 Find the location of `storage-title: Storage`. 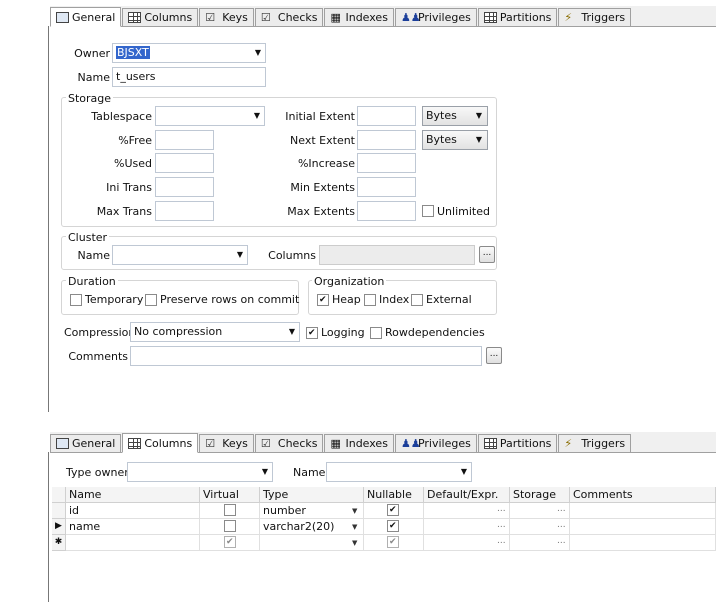

storage-title: Storage is located at coordinates (90, 98).